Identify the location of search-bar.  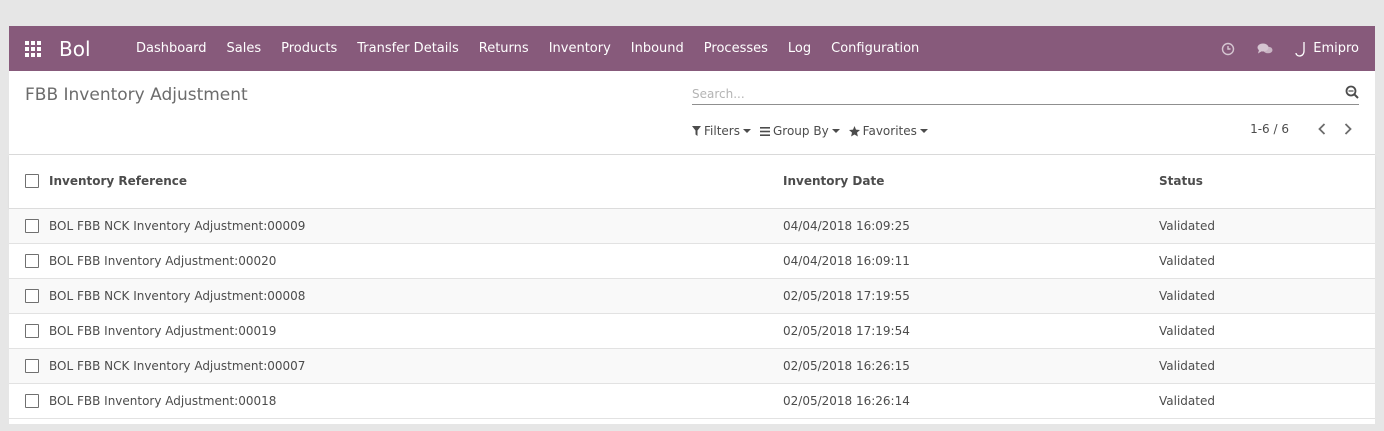
(1025, 94).